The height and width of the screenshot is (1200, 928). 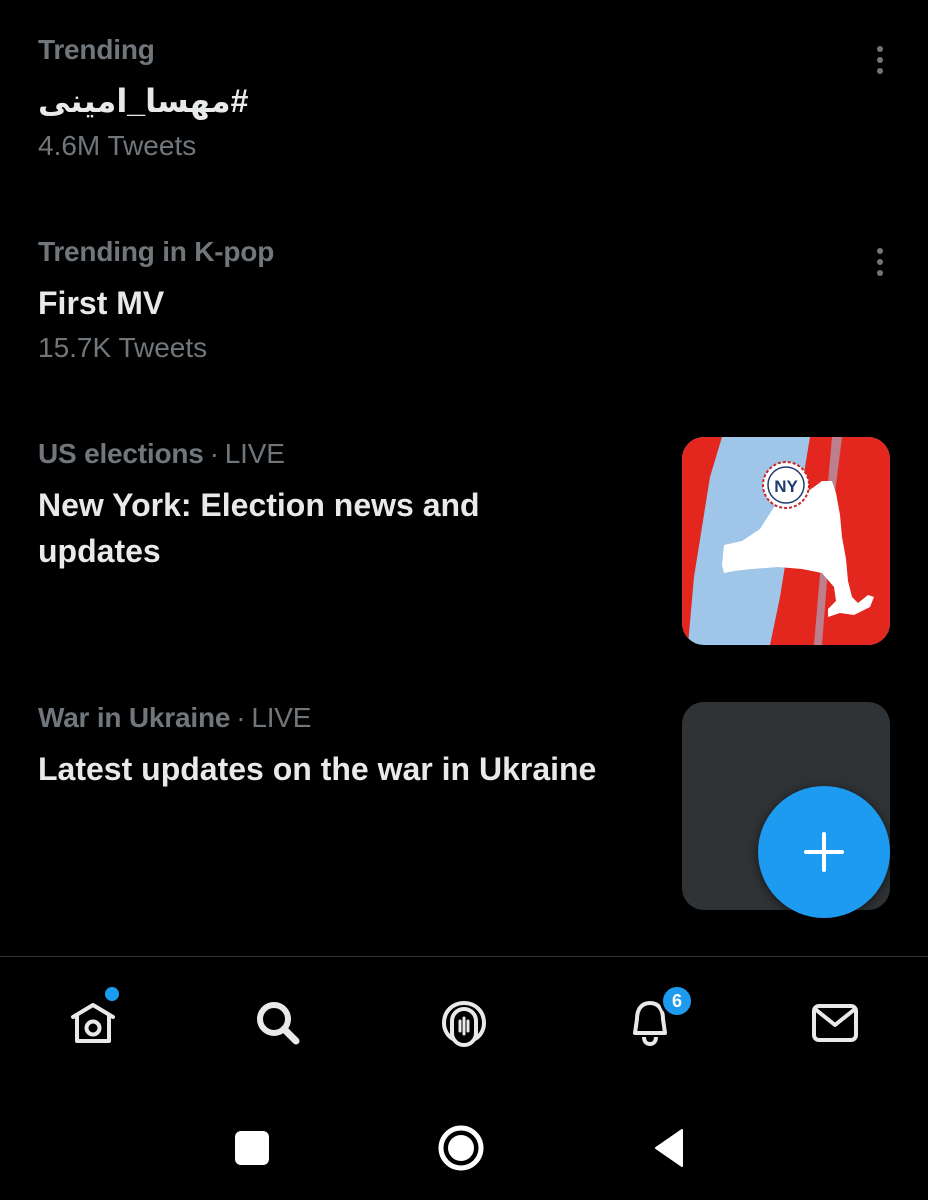 I want to click on trend-count: 15.7K Tweets, so click(x=123, y=347).